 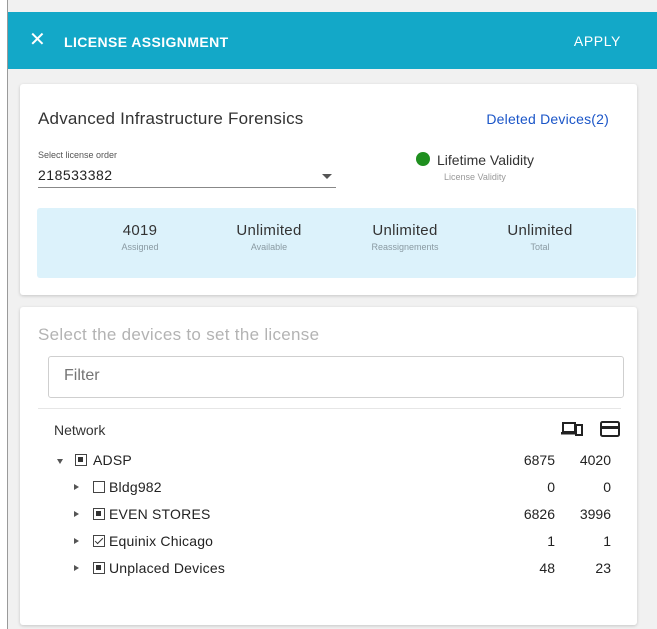 I want to click on stat-available: Unlimited Available, so click(x=269, y=237).